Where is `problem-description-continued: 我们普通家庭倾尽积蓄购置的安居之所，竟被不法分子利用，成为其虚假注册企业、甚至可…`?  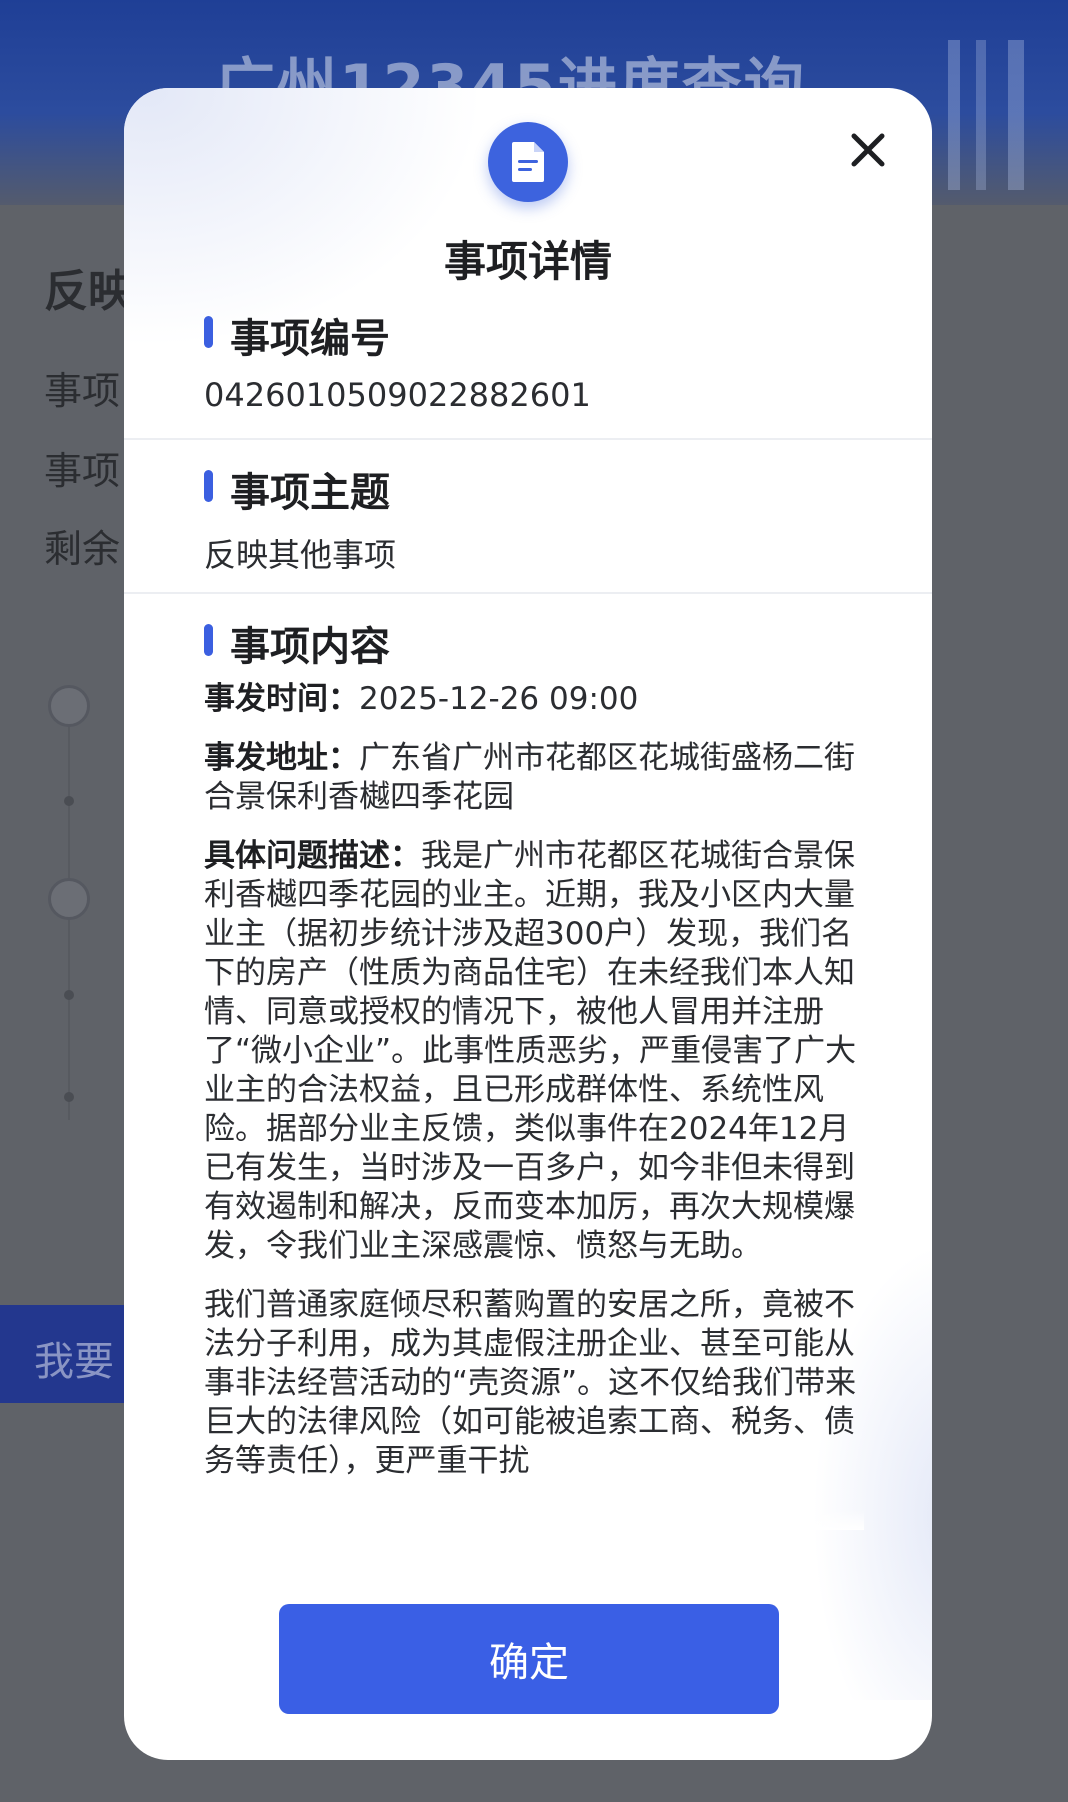 problem-description-continued: 我们普通家庭倾尽积蓄购置的安居之所，竟被不法分子利用，成为其虚假注册企业、甚至可… is located at coordinates (530, 1383).